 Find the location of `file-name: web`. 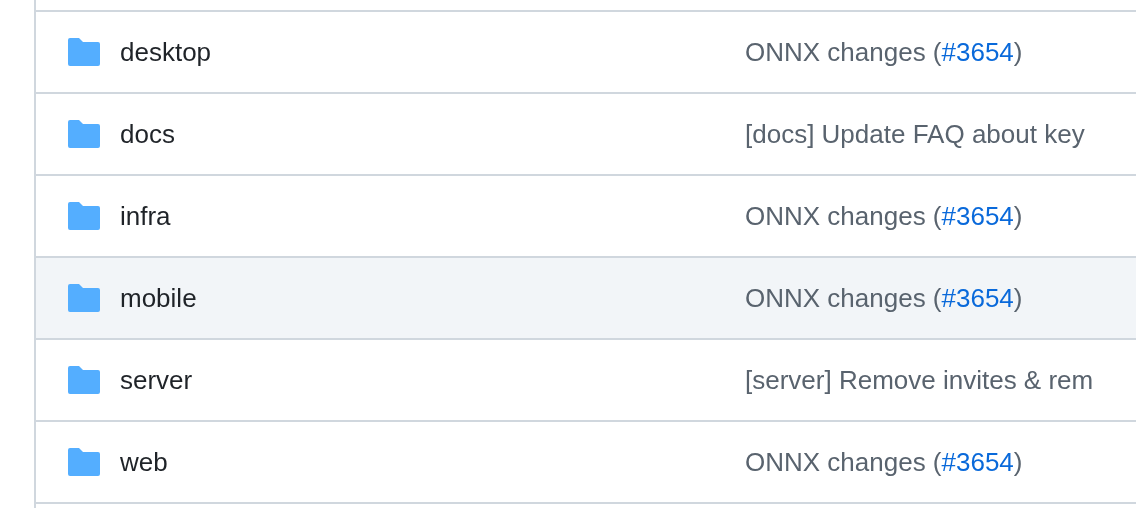

file-name: web is located at coordinates (144, 462).